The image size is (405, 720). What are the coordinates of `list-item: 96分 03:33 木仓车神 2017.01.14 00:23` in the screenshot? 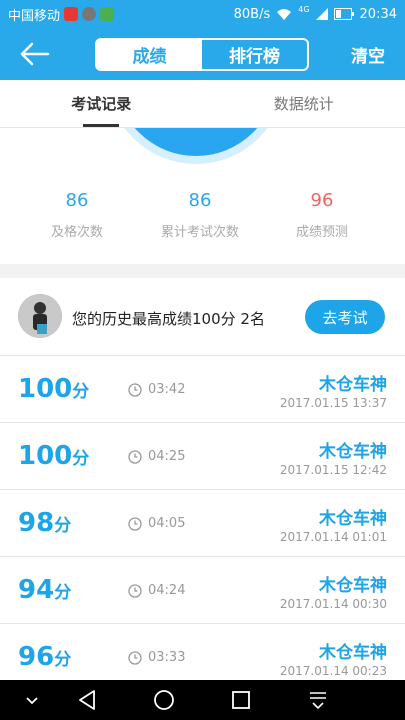 It's located at (202, 652).